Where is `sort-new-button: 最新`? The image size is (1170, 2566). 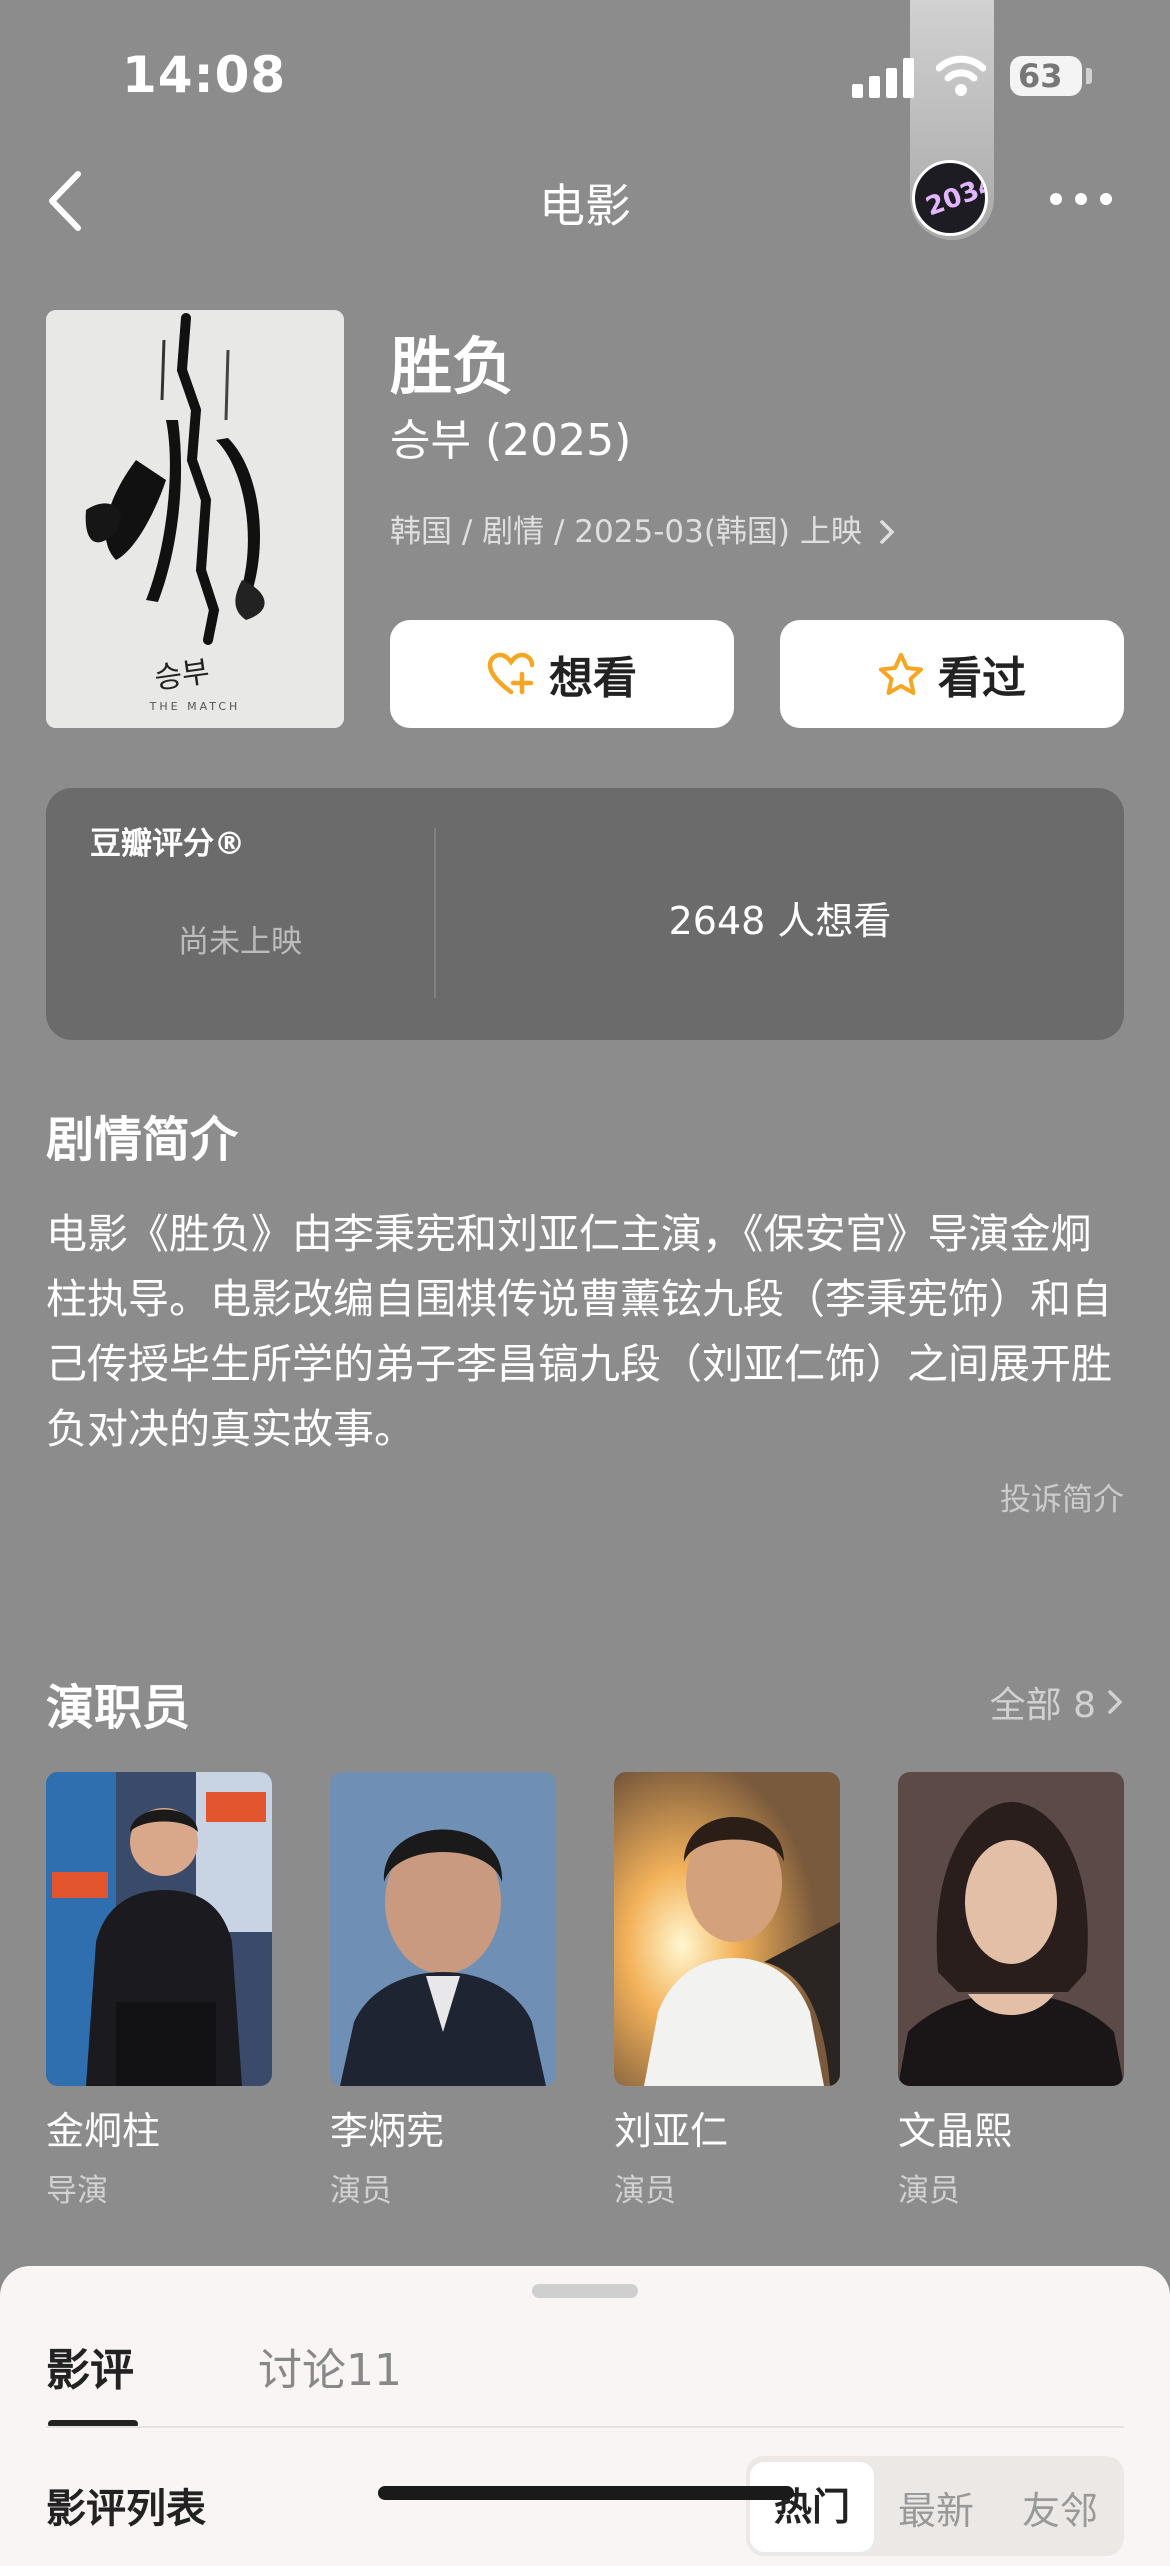 sort-new-button: 最新 is located at coordinates (936, 2507).